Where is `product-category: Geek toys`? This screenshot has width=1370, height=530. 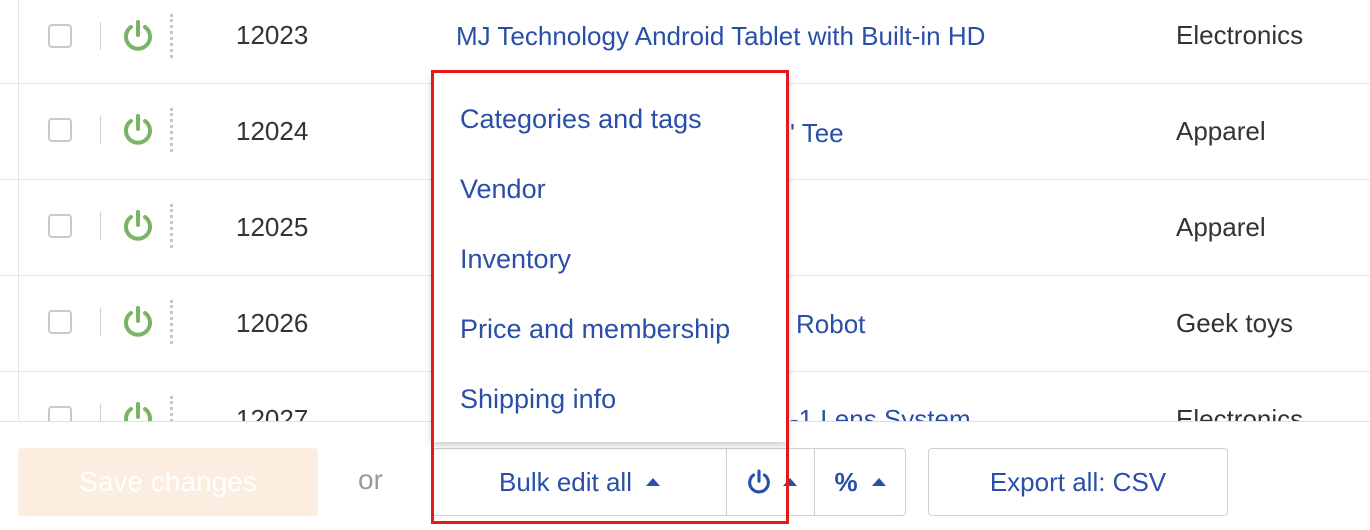 product-category: Geek toys is located at coordinates (1235, 323).